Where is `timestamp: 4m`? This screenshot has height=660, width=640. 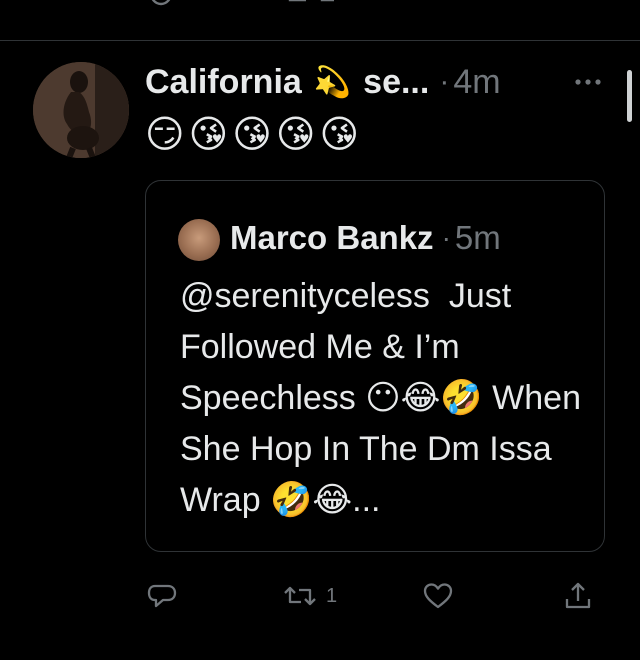 timestamp: 4m is located at coordinates (476, 82).